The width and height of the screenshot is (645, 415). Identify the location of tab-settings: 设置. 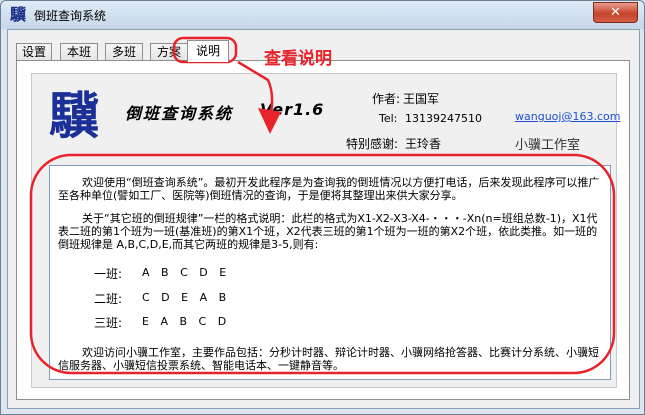
(34, 52).